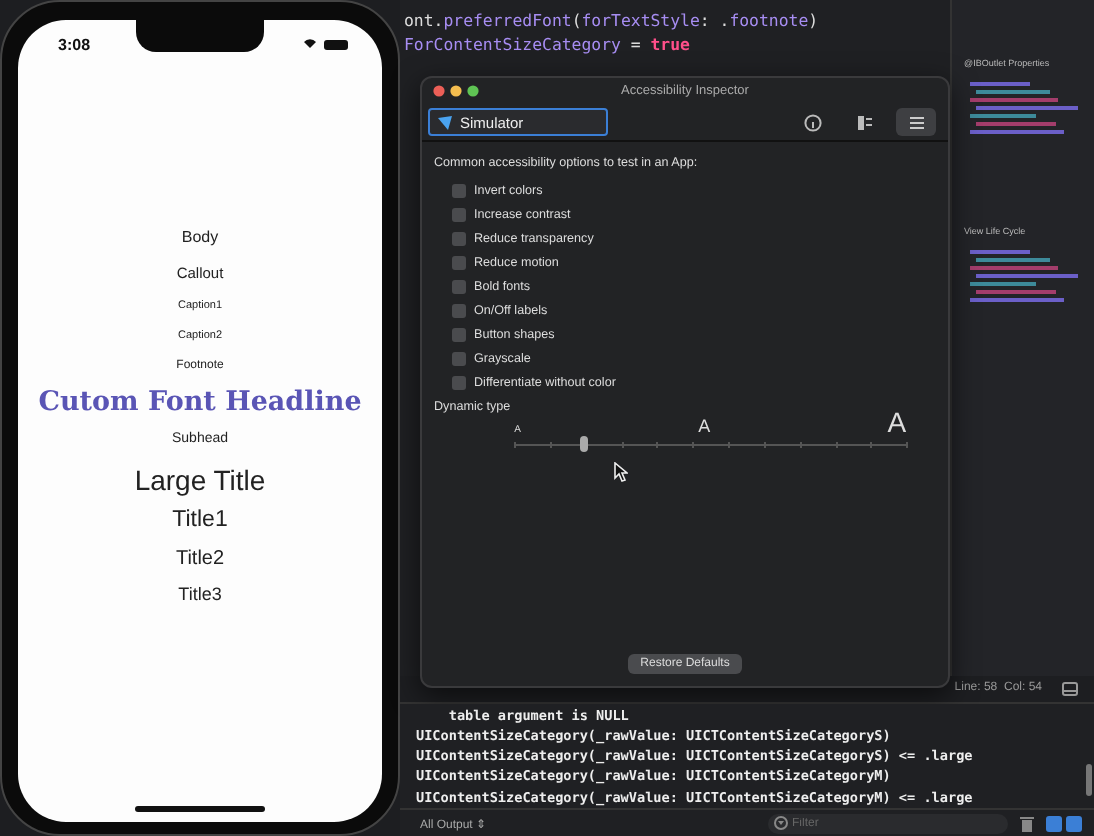  I want to click on code-line: ont.preferredFont(forTextStyle: .footnote), so click(612, 20).